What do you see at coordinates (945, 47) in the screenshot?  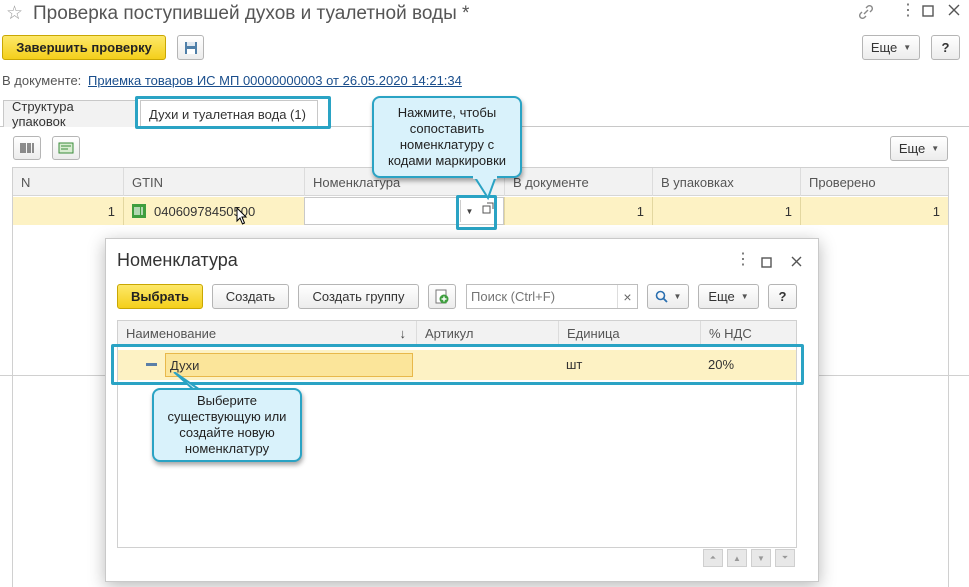 I see `help-button: ?` at bounding box center [945, 47].